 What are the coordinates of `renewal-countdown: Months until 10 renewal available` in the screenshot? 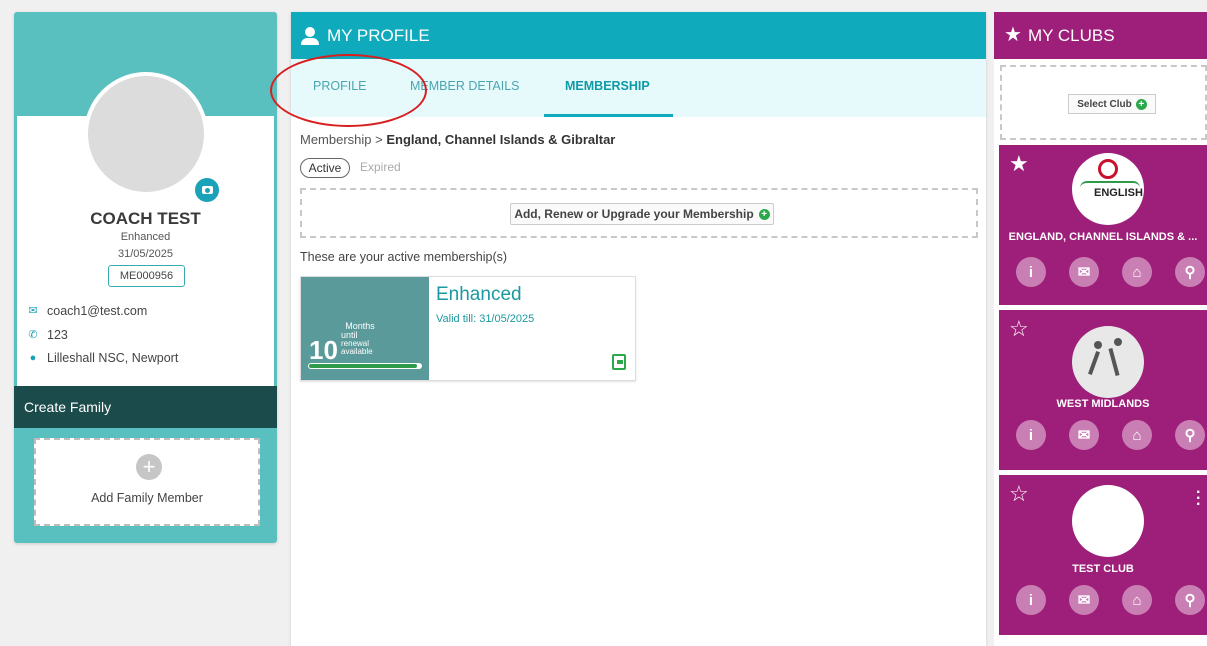 It's located at (365, 328).